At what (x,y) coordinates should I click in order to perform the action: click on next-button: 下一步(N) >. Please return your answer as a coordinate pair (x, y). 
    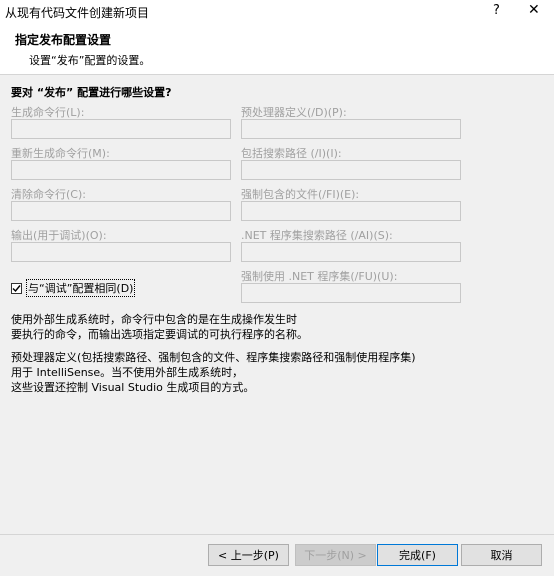
    Looking at the image, I should click on (335, 555).